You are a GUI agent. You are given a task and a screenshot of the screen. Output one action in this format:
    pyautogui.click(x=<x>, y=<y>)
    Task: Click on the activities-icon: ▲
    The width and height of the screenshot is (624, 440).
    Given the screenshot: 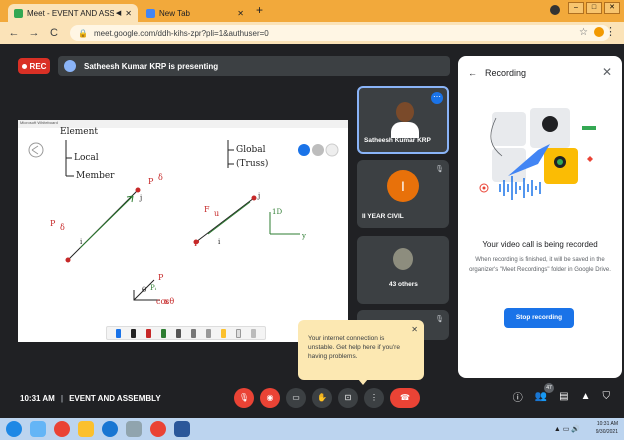 What is the action you would take?
    pyautogui.click(x=586, y=396)
    